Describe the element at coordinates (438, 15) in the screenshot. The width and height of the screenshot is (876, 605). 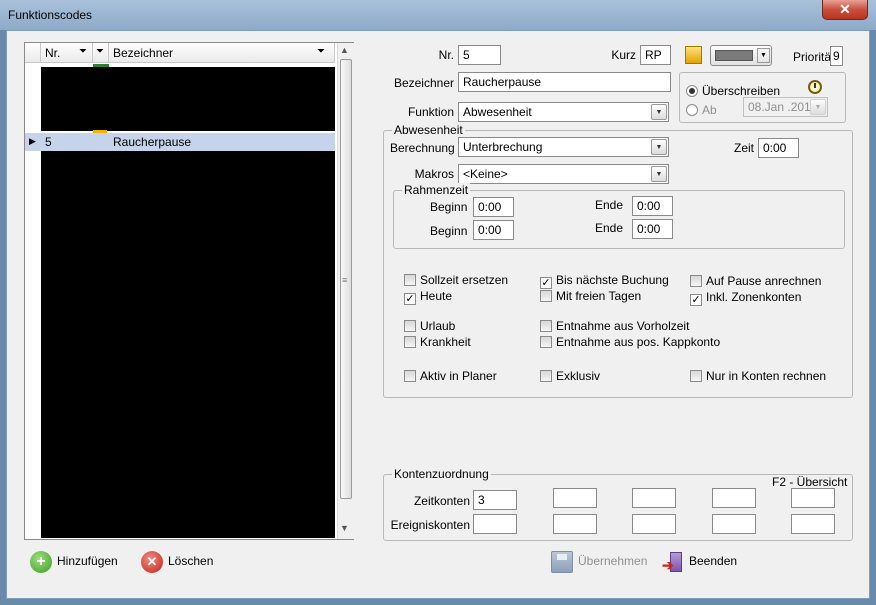
I see `title-bar` at that location.